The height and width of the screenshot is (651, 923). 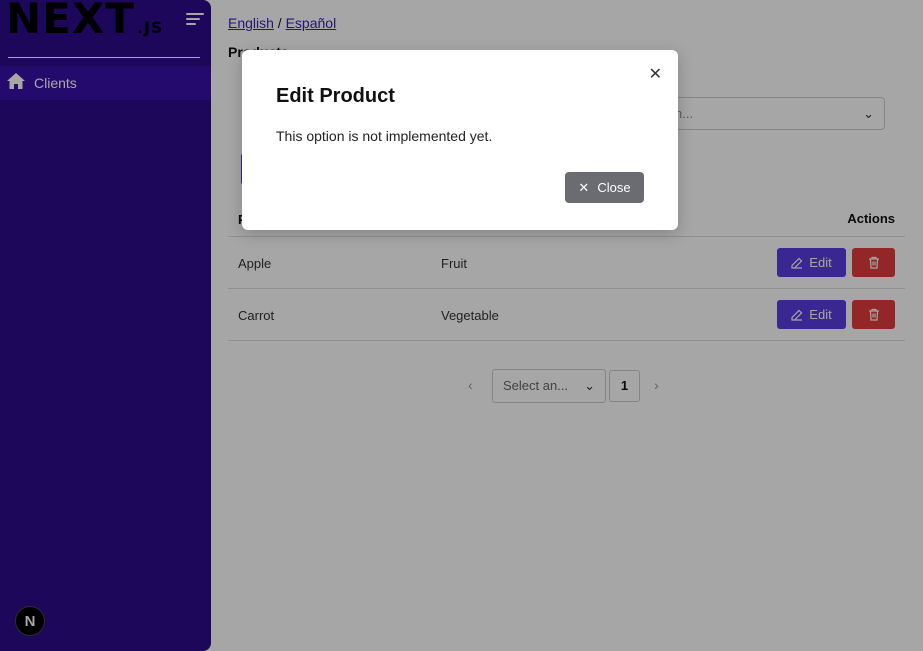 What do you see at coordinates (604, 187) in the screenshot?
I see `close-button: ✕ Close` at bounding box center [604, 187].